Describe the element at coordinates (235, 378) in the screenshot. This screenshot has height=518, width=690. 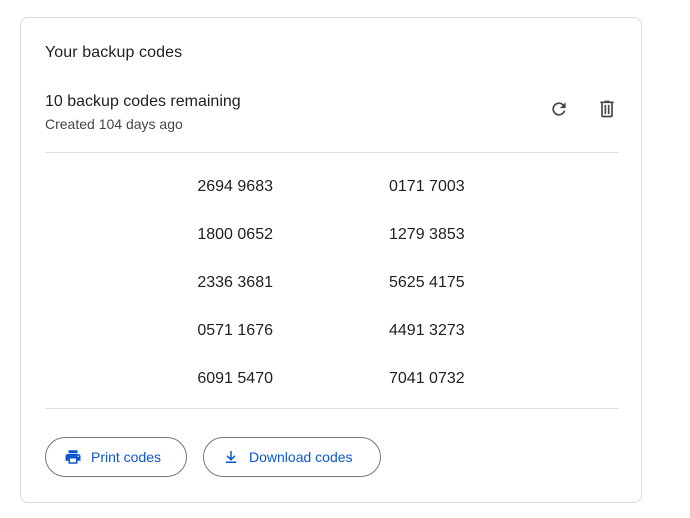
I see `backup-code: 6091 5470` at that location.